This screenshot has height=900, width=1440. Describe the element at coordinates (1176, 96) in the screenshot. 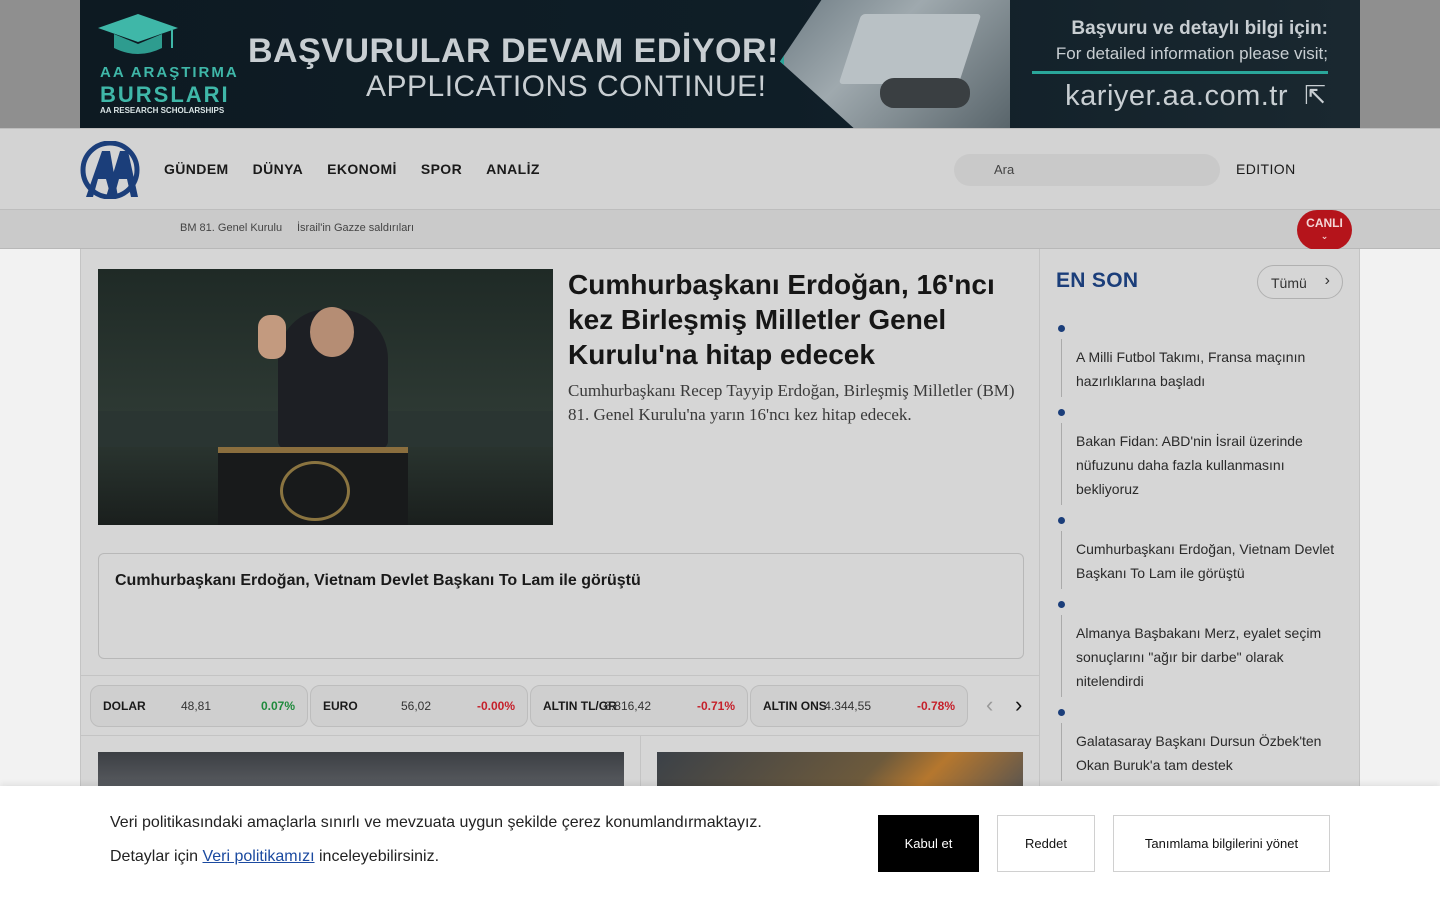

I see `banner-url: kariyer.aa.com.tr` at that location.